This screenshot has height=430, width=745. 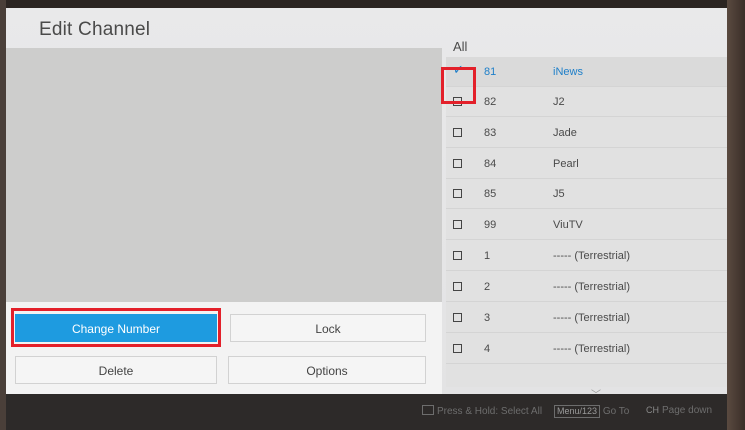 I want to click on channel-number: 83, so click(x=490, y=133).